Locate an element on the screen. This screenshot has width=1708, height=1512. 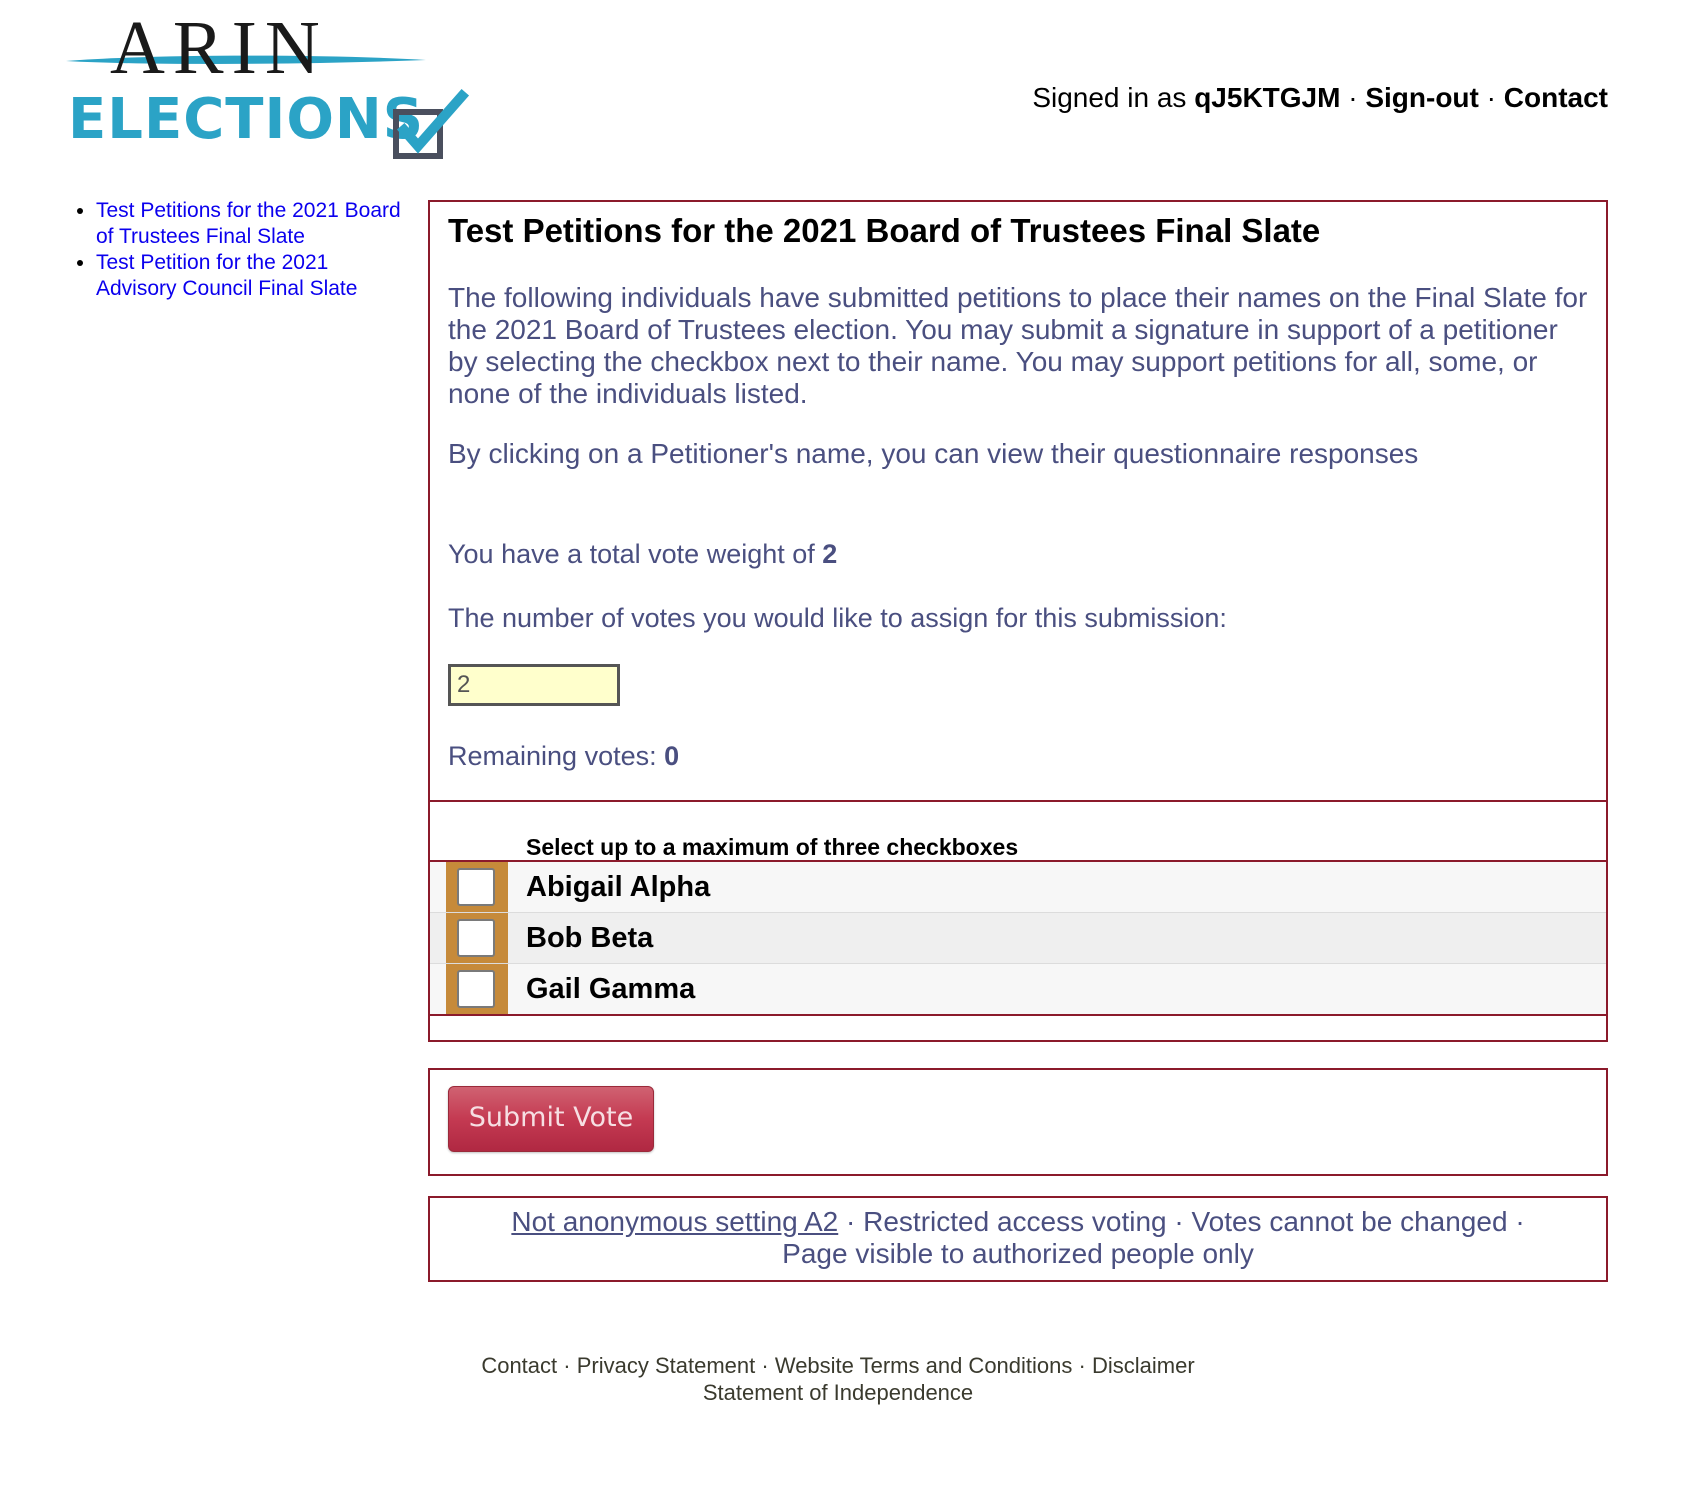
footer-contact-link: Contact is located at coordinates (519, 1365).